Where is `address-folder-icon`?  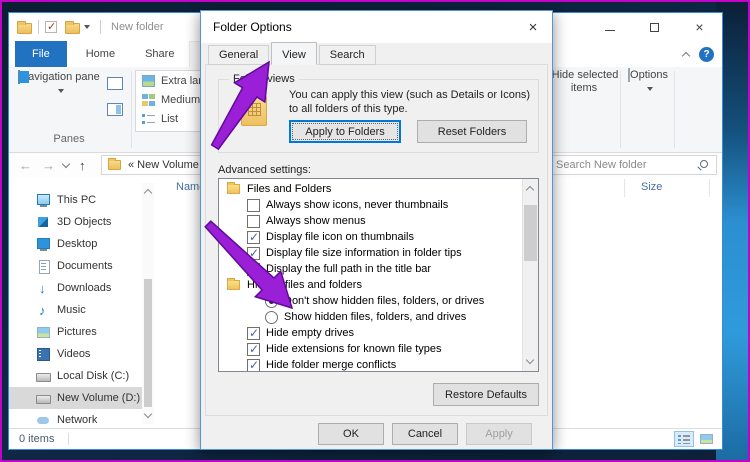 address-folder-icon is located at coordinates (114, 164).